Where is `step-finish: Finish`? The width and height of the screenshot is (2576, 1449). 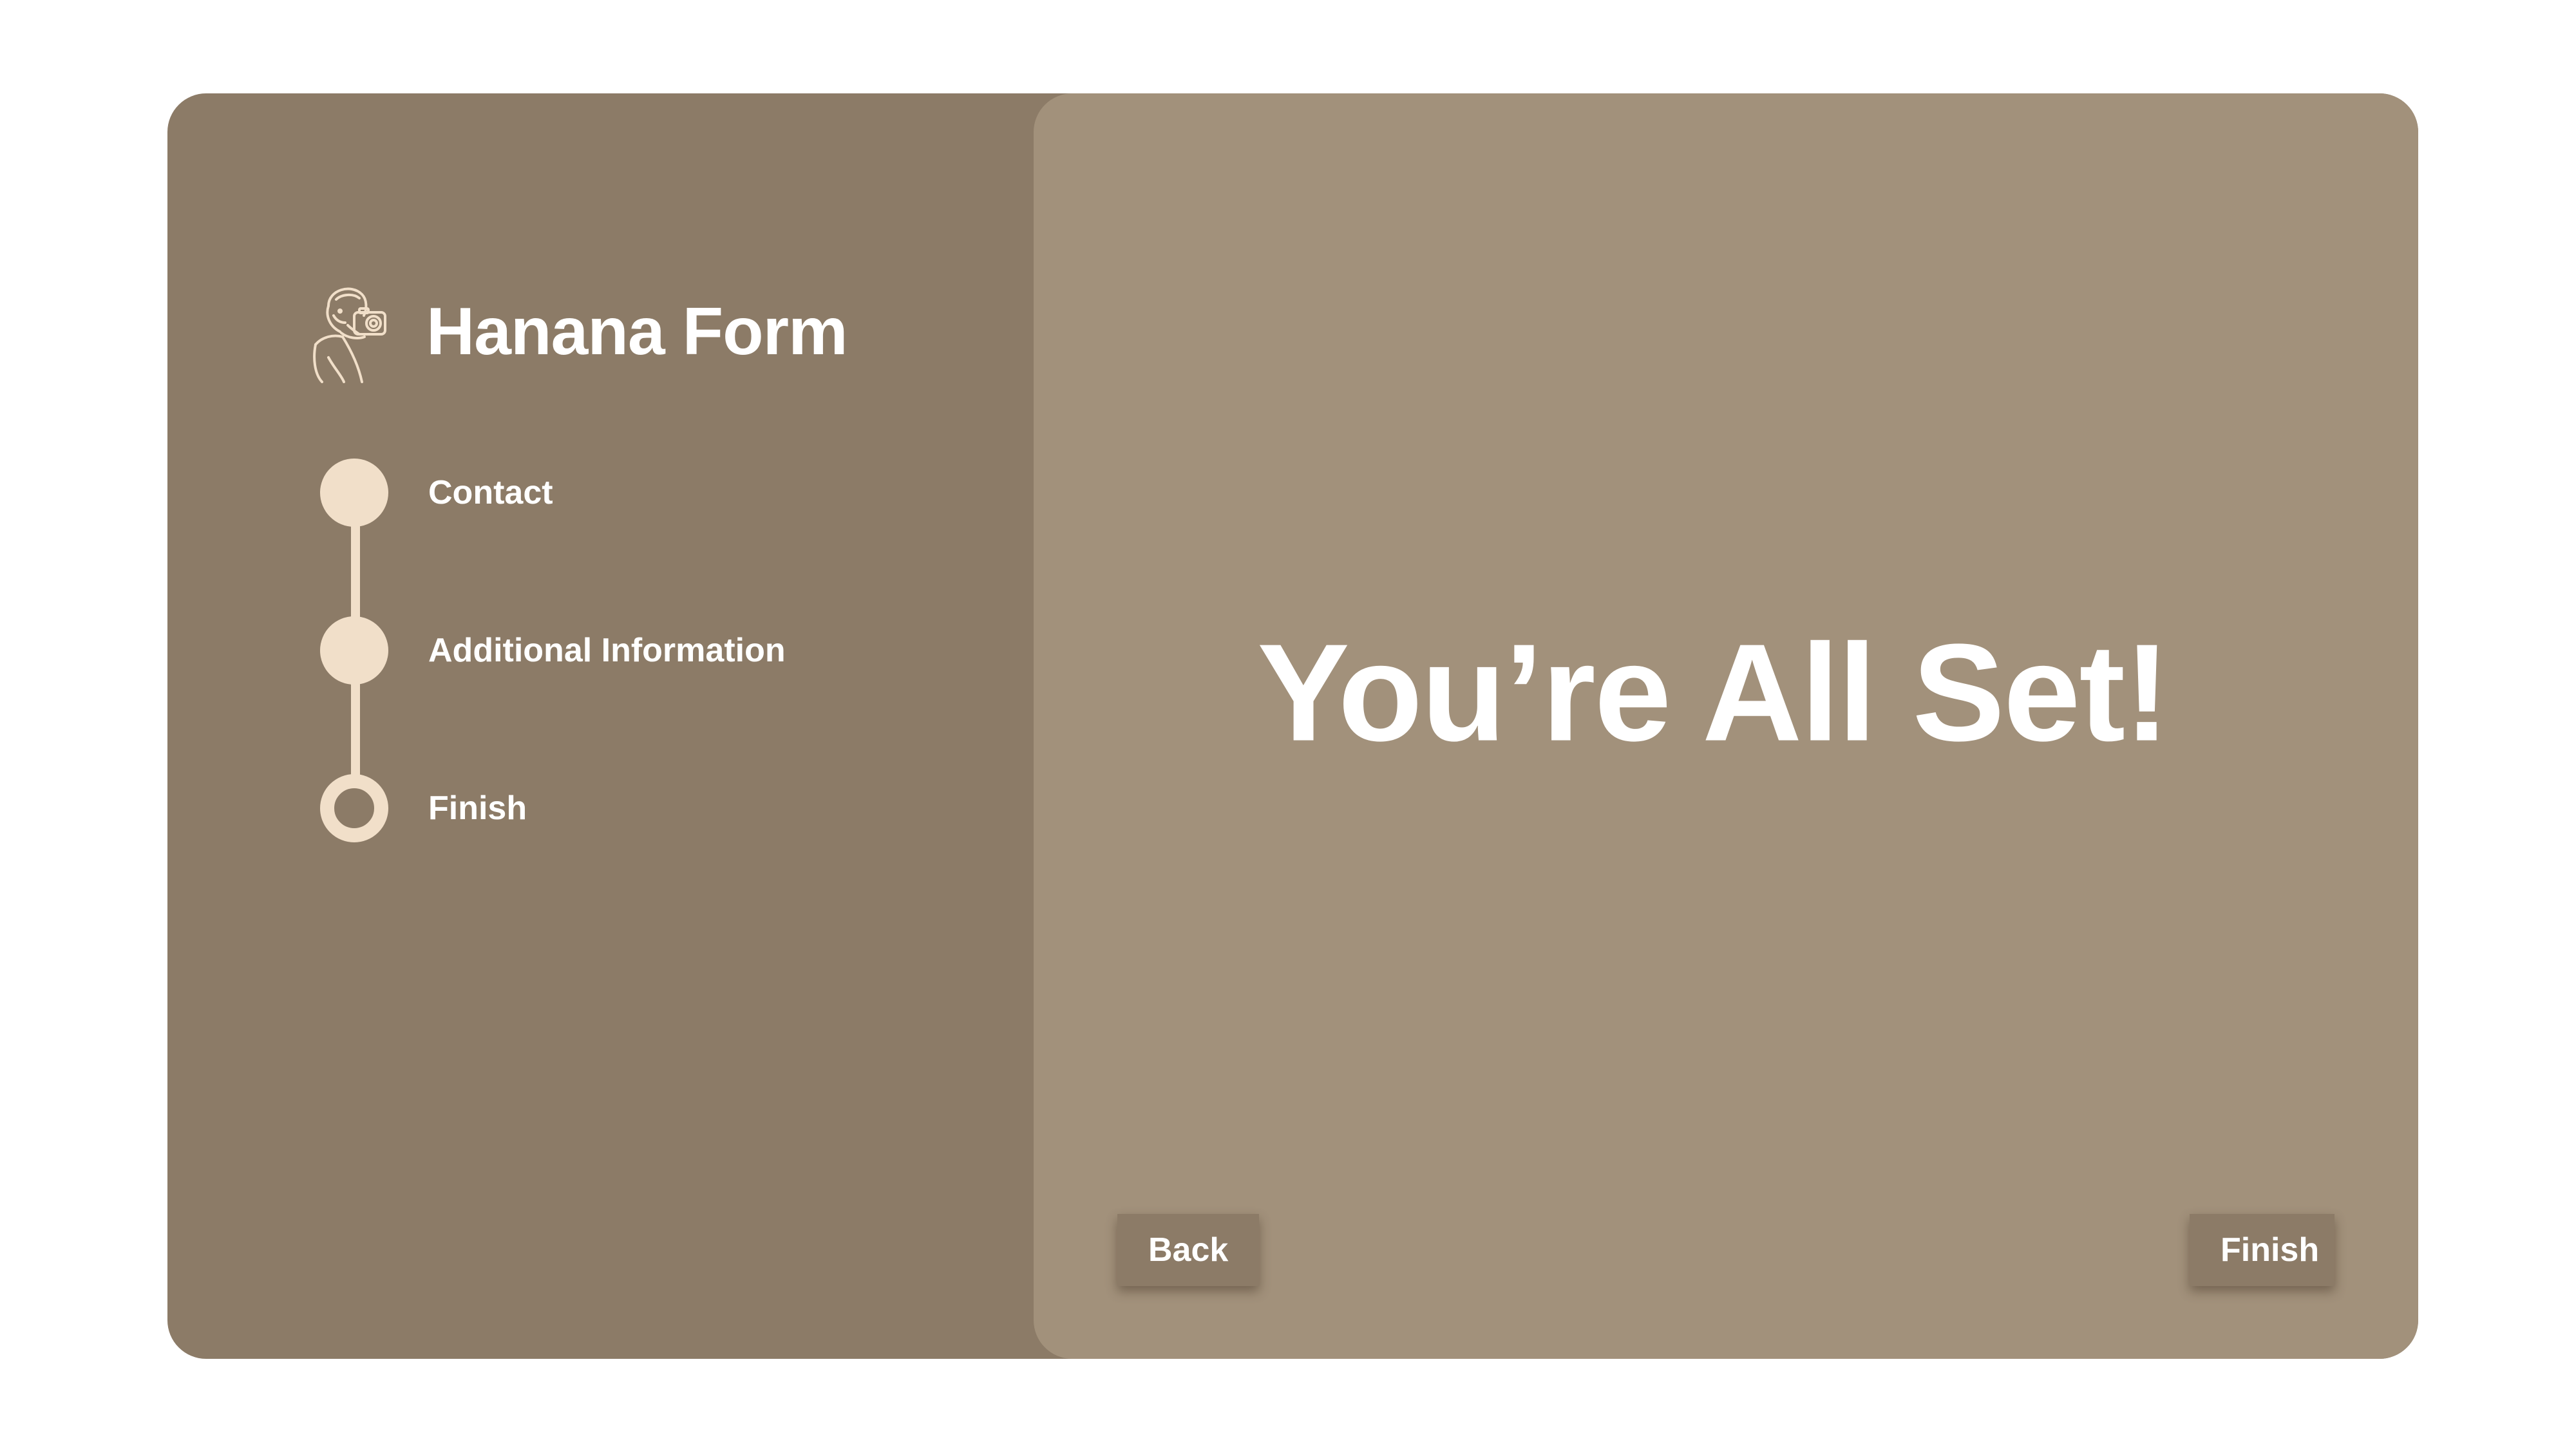 step-finish: Finish is located at coordinates (423, 809).